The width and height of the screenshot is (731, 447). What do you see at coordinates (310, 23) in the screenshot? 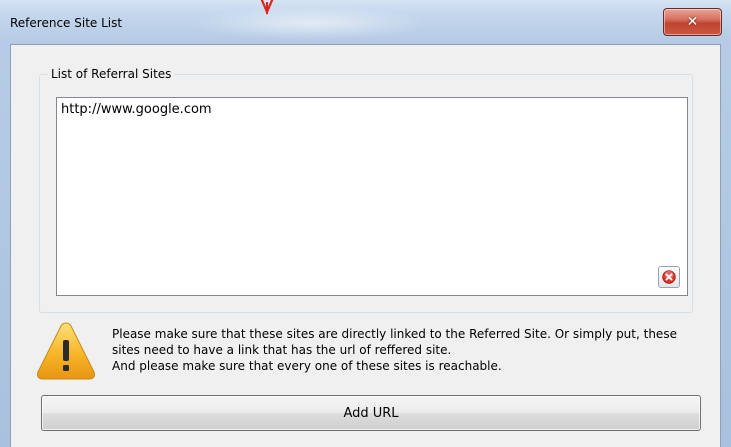
I see `title-bar-glare` at bounding box center [310, 23].